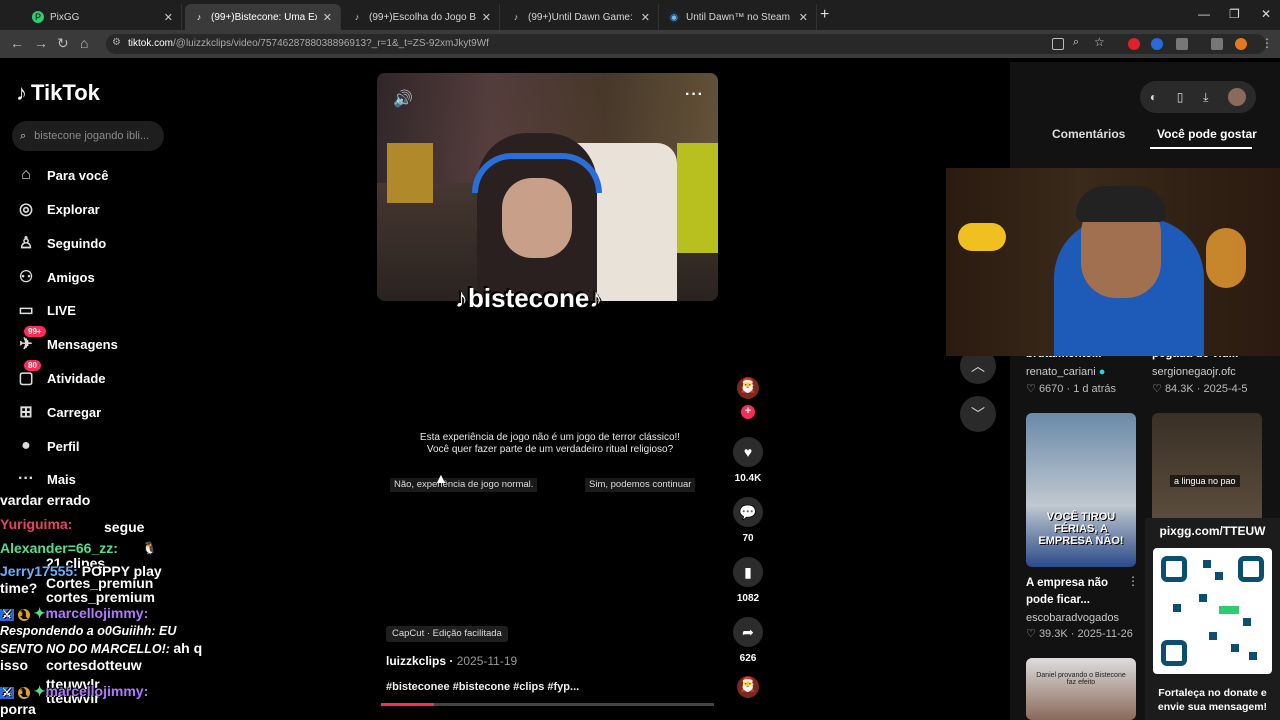 The height and width of the screenshot is (720, 1280). Describe the element at coordinates (55, 277) in the screenshot. I see `sidebar-item-amigos: ⚇ Amigos` at that location.